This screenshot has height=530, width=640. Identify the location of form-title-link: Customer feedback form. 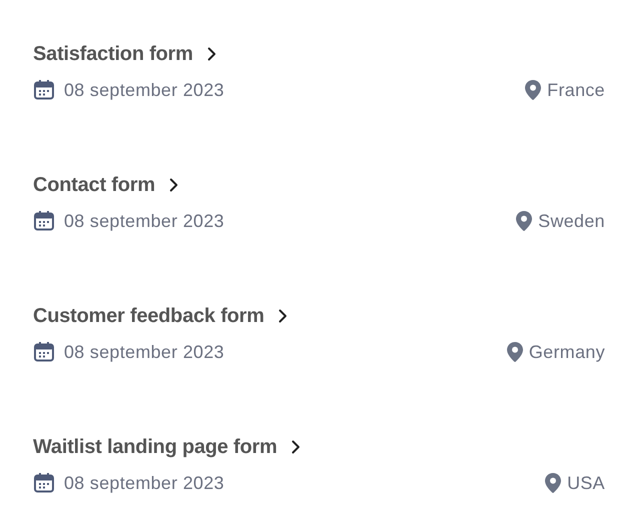
(148, 316).